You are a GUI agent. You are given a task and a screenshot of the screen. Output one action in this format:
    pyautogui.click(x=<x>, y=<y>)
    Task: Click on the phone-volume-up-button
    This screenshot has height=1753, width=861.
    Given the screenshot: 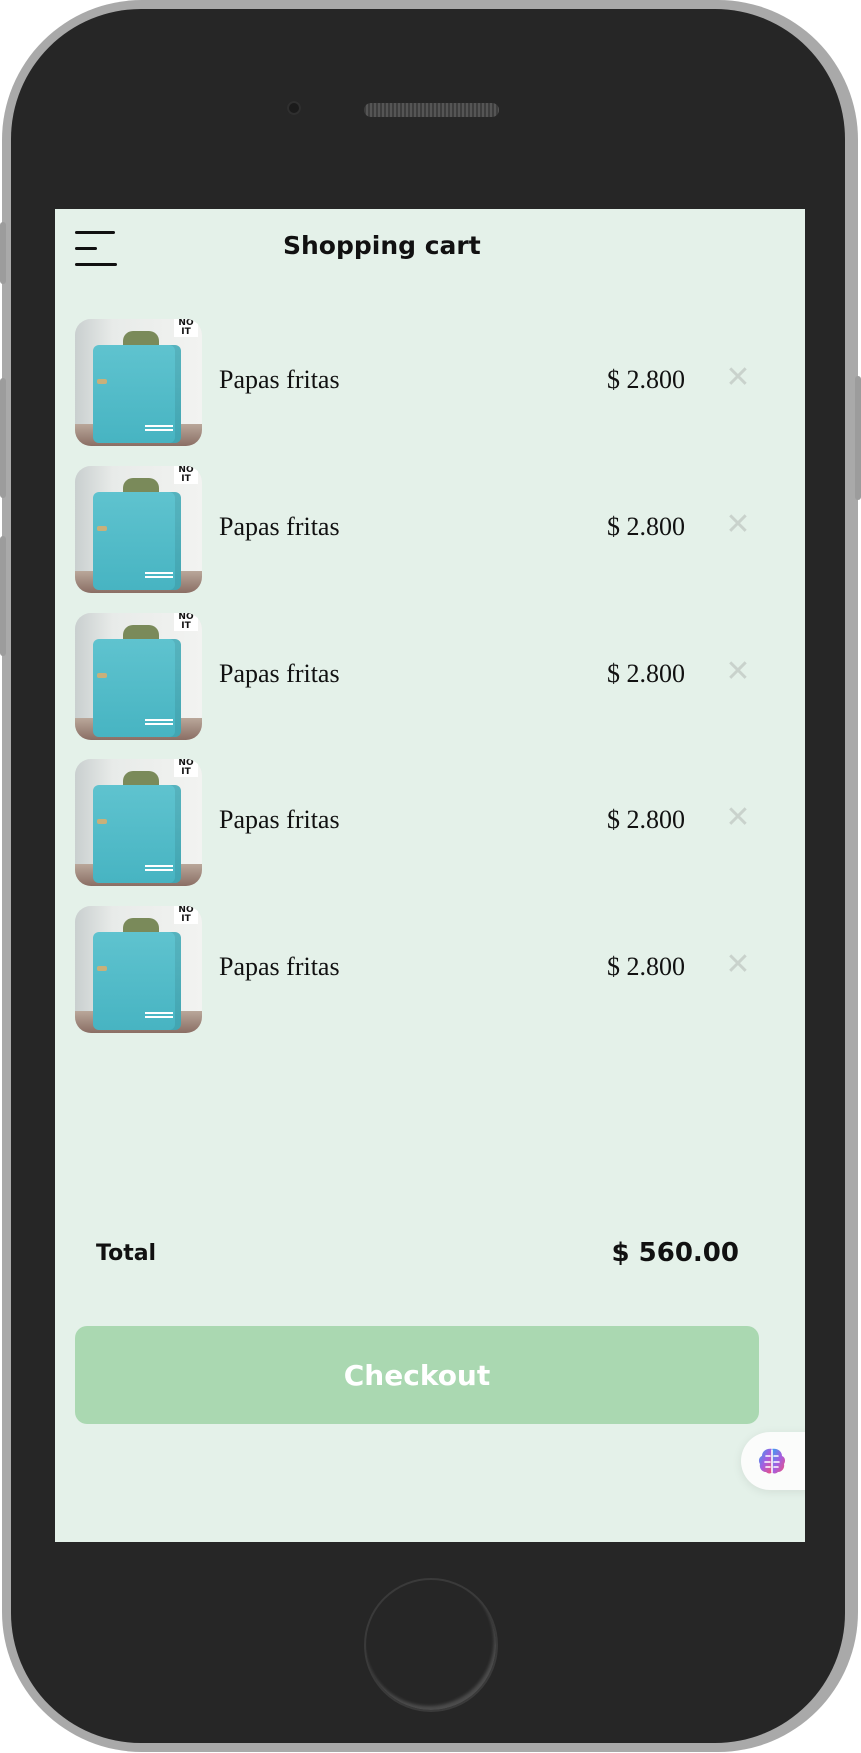 What is the action you would take?
    pyautogui.click(x=3, y=438)
    